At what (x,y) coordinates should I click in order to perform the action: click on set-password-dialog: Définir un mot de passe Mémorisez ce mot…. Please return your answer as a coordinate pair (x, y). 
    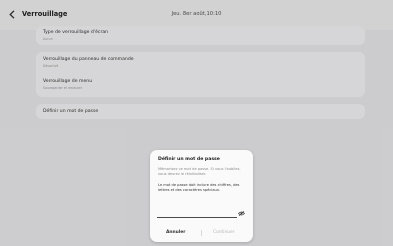
    Looking at the image, I should click on (201, 196).